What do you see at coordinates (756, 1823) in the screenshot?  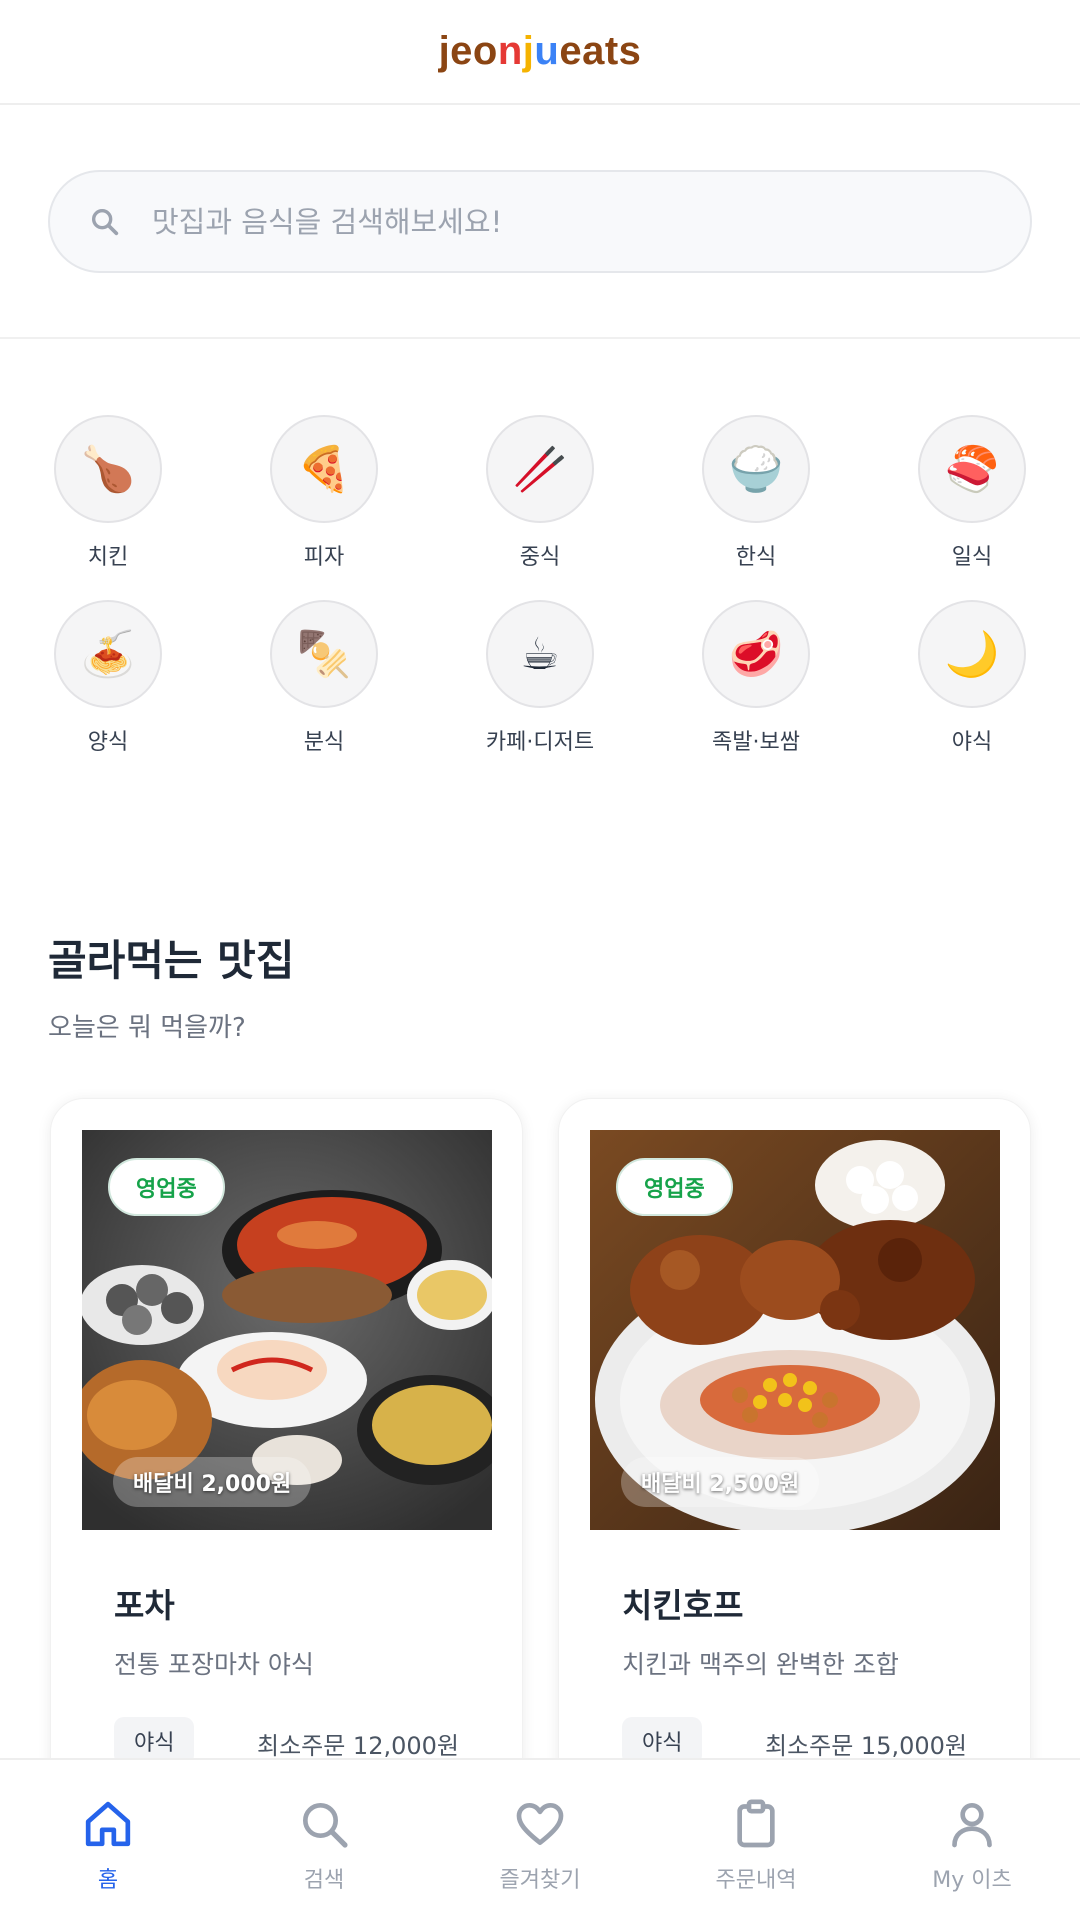 I see `clipboard-icon` at bounding box center [756, 1823].